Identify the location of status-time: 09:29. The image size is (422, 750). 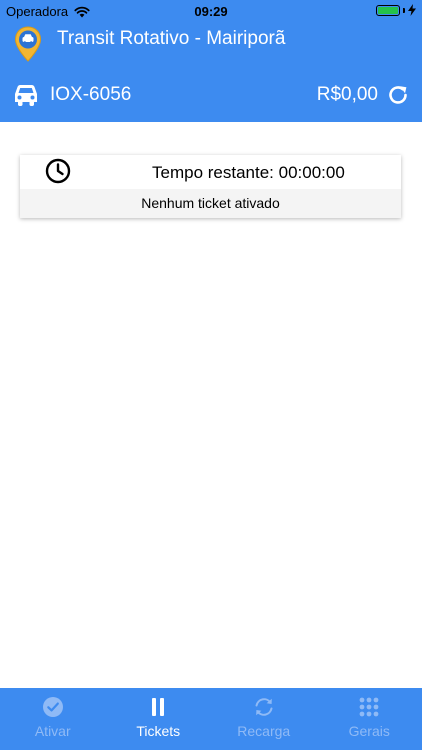
(211, 11).